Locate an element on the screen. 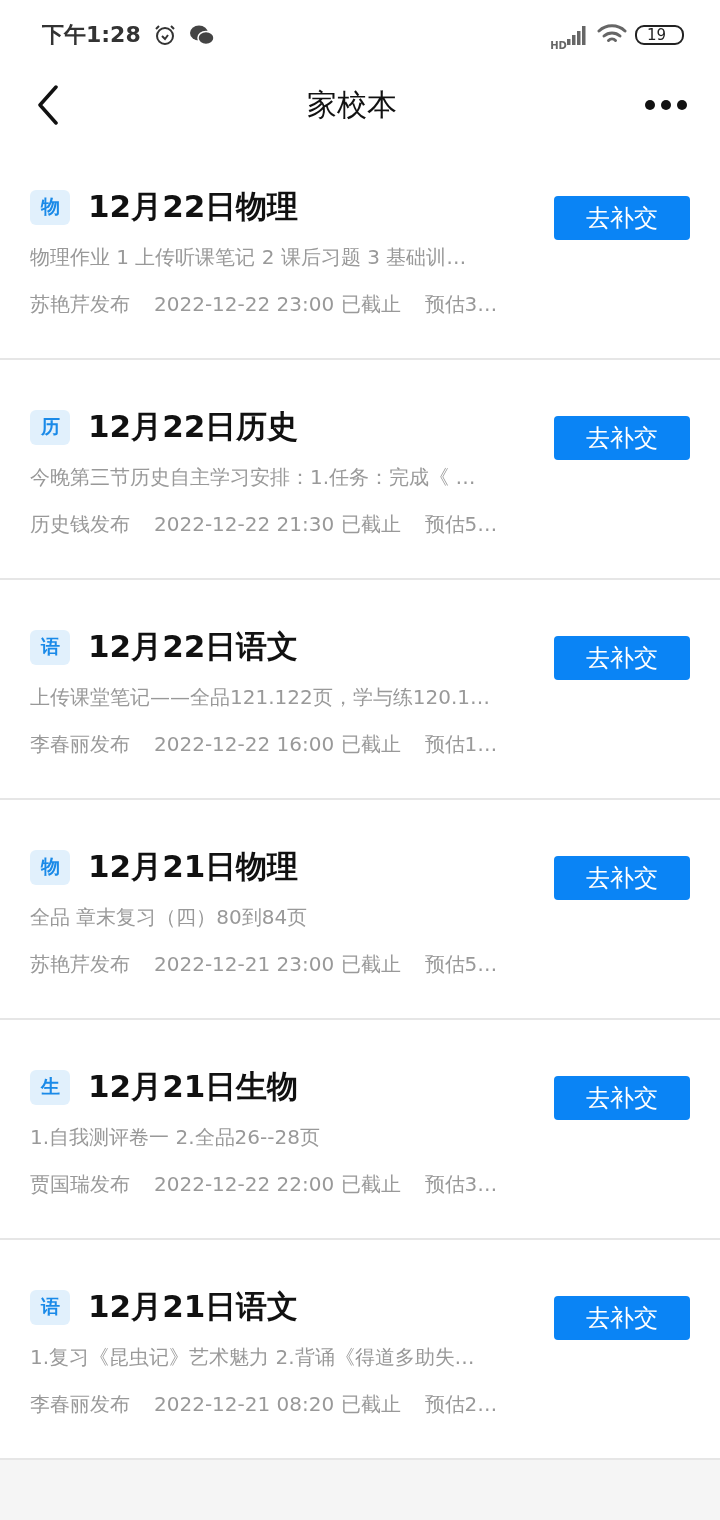  more-button is located at coordinates (666, 105).